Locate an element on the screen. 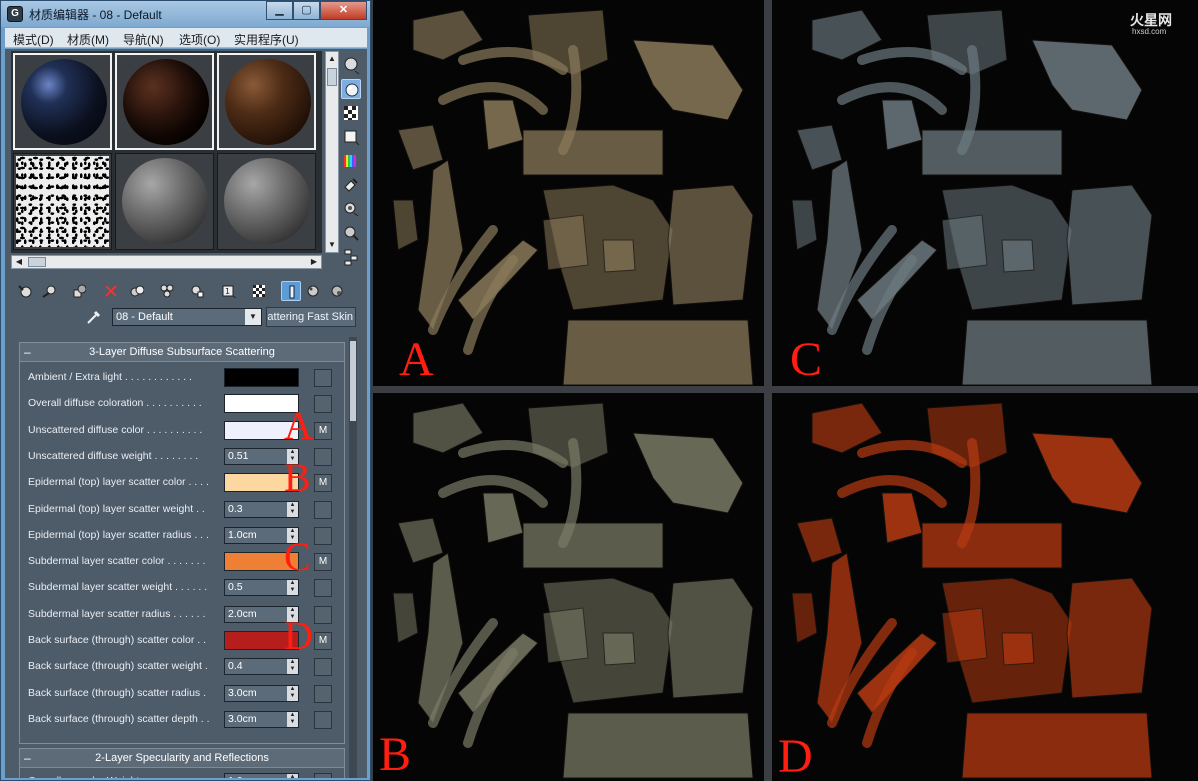  show-shaded-map-icon: 1 is located at coordinates (229, 291).